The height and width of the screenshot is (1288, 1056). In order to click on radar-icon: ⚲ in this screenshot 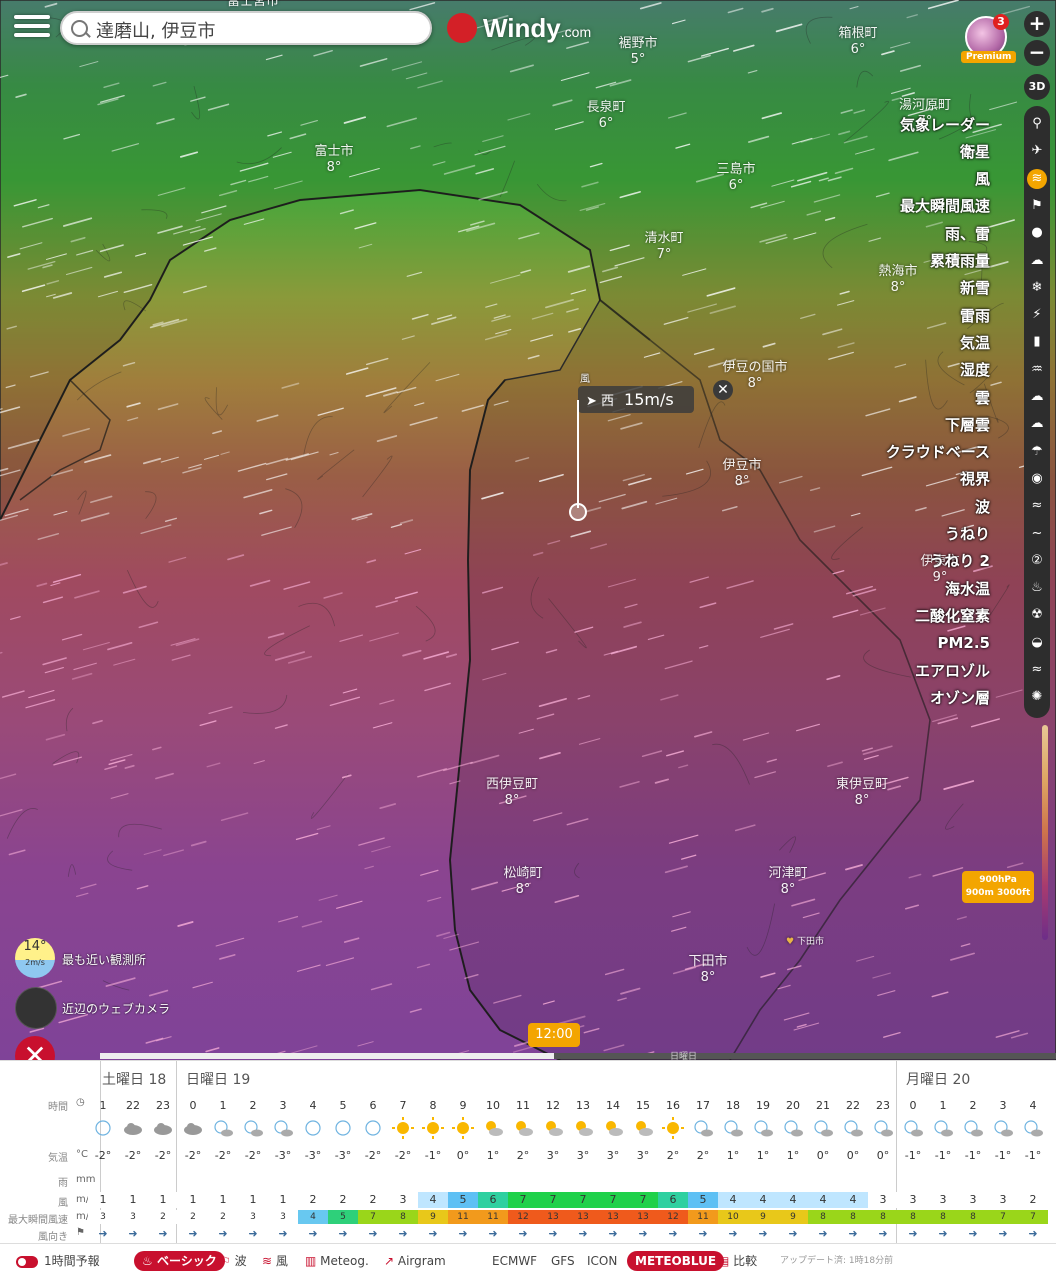, I will do `click(1037, 124)`.